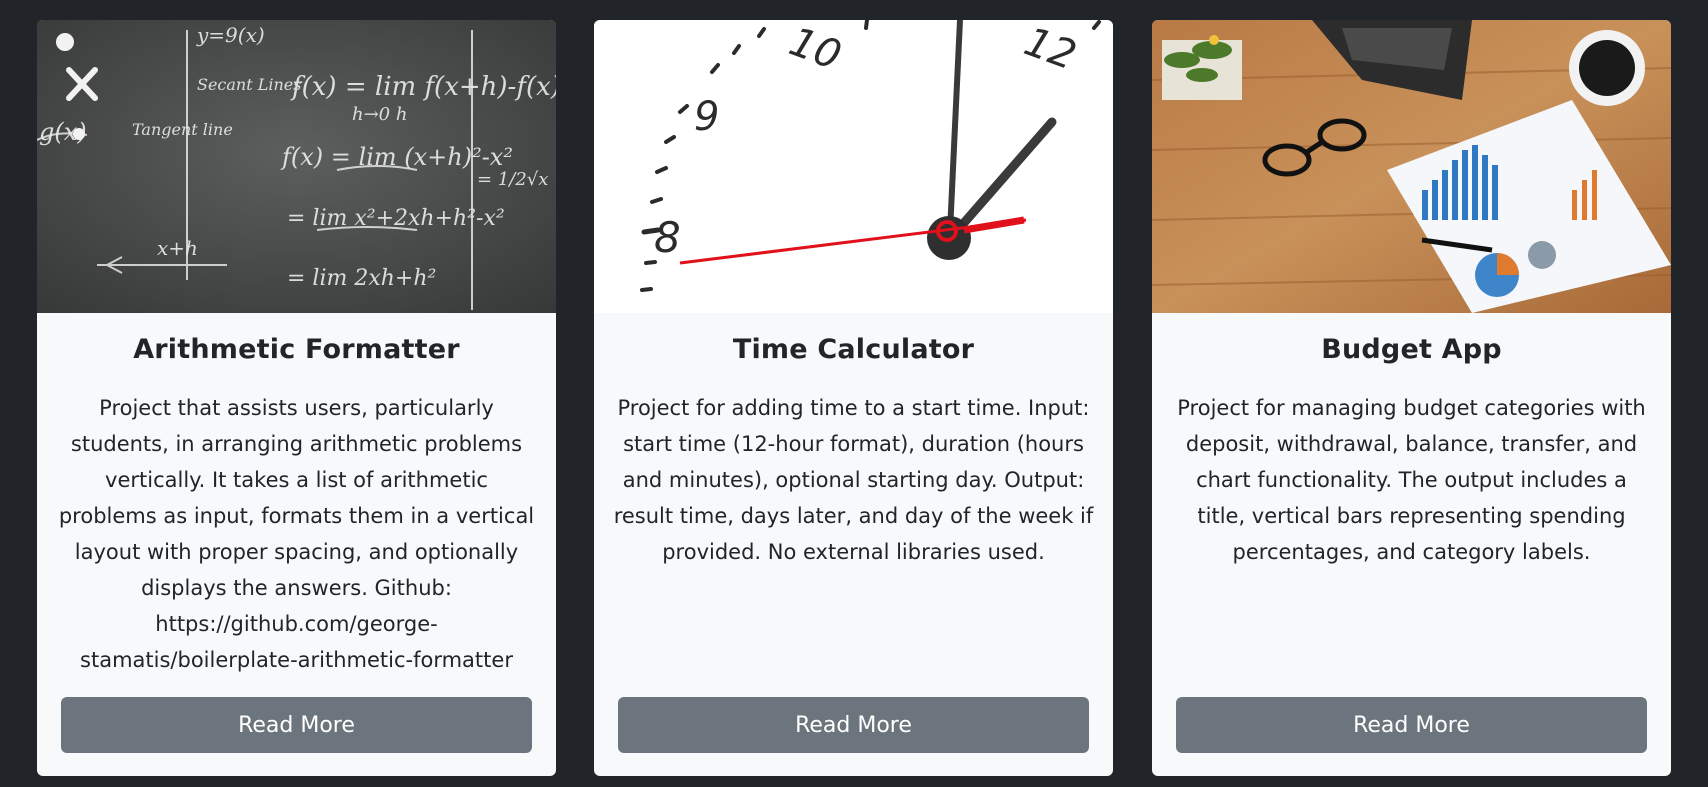  I want to click on clock-number-9: 9, so click(706, 117).